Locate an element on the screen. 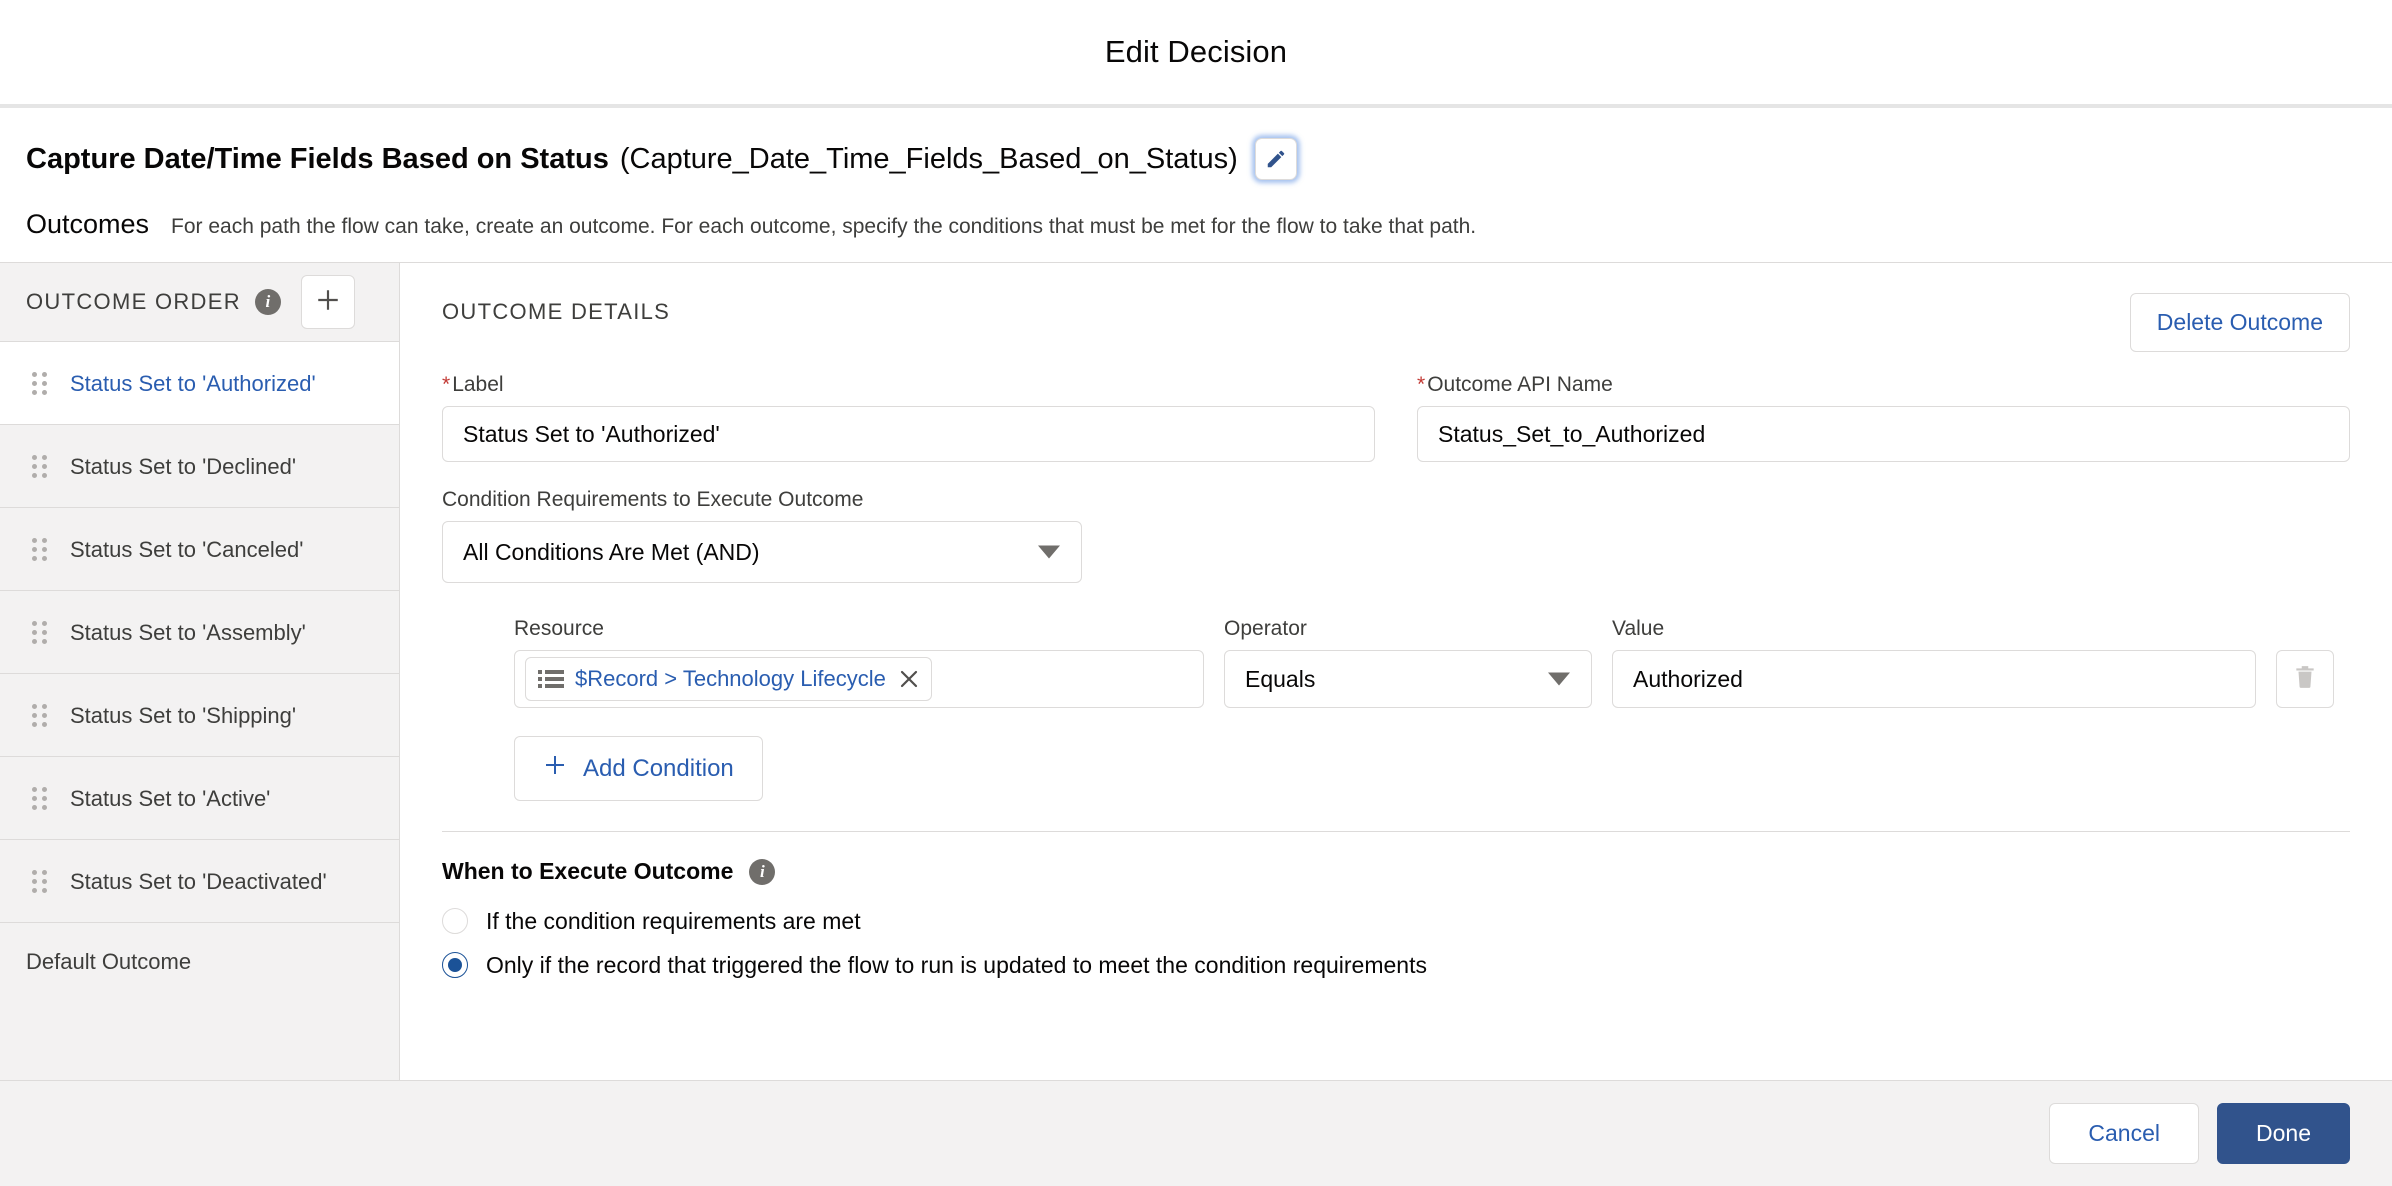  operator-field-group: Operator Equals is located at coordinates (1408, 663).